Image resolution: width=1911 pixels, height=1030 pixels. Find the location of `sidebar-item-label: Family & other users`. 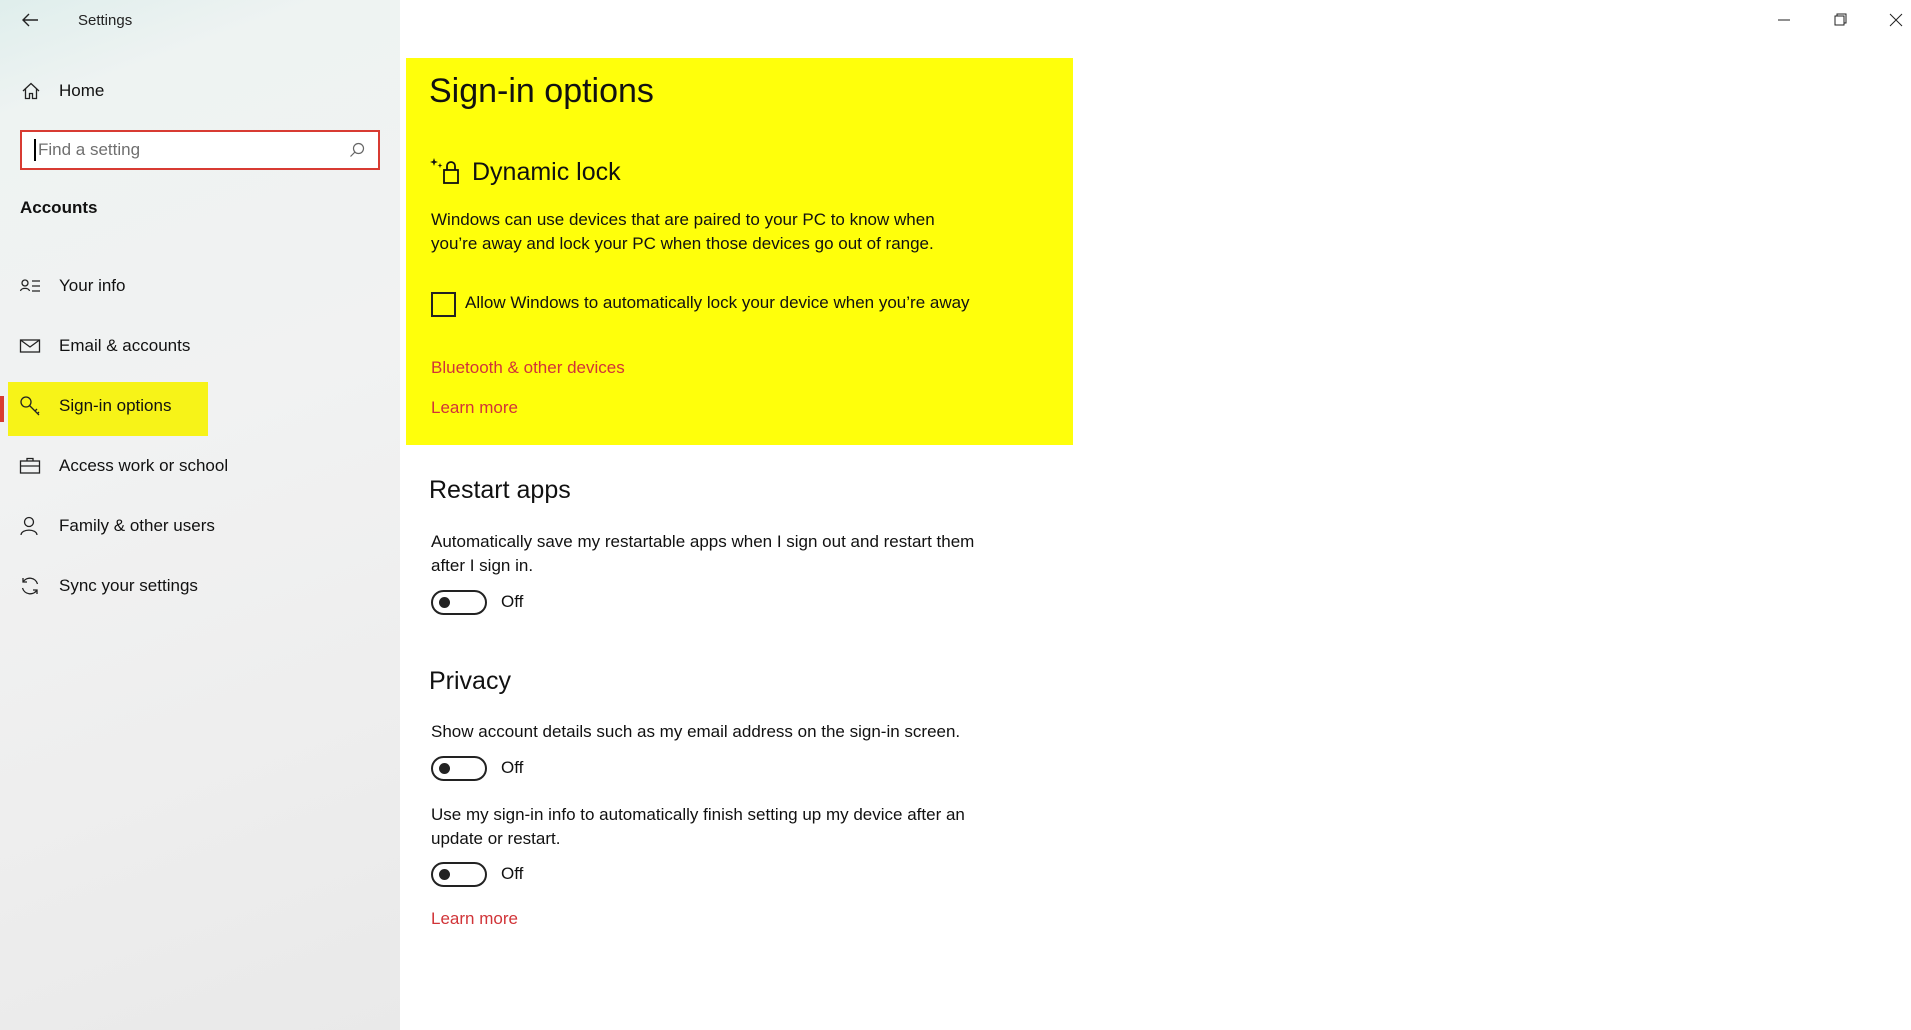

sidebar-item-label: Family & other users is located at coordinates (137, 525).